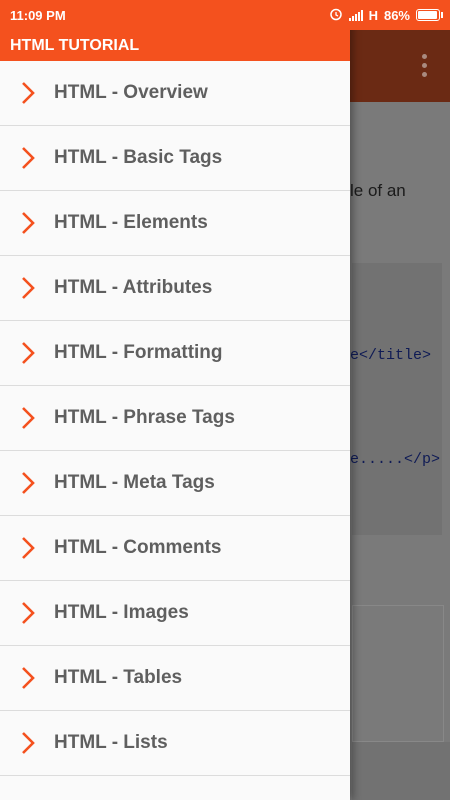 The image size is (450, 800). Describe the element at coordinates (138, 157) in the screenshot. I see `drawer-item-label: HTML - Basic Tags` at that location.